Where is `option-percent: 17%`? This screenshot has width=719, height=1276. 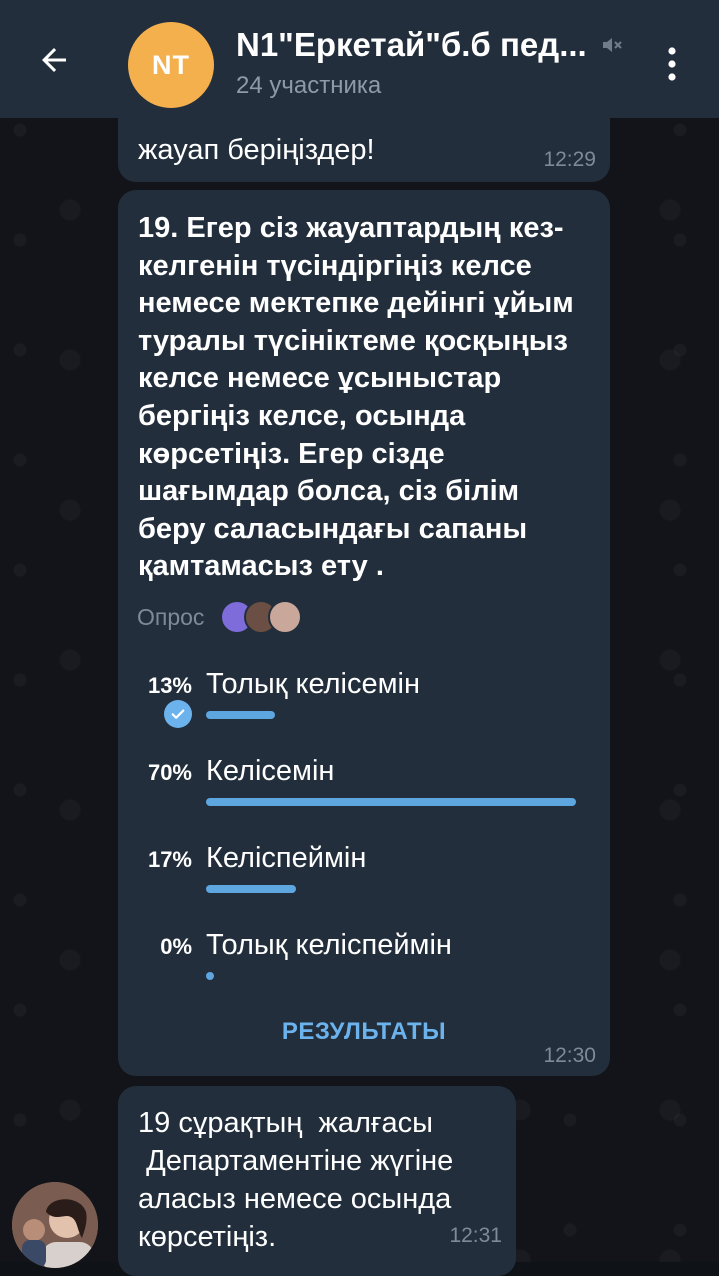
option-percent: 17% is located at coordinates (169, 859).